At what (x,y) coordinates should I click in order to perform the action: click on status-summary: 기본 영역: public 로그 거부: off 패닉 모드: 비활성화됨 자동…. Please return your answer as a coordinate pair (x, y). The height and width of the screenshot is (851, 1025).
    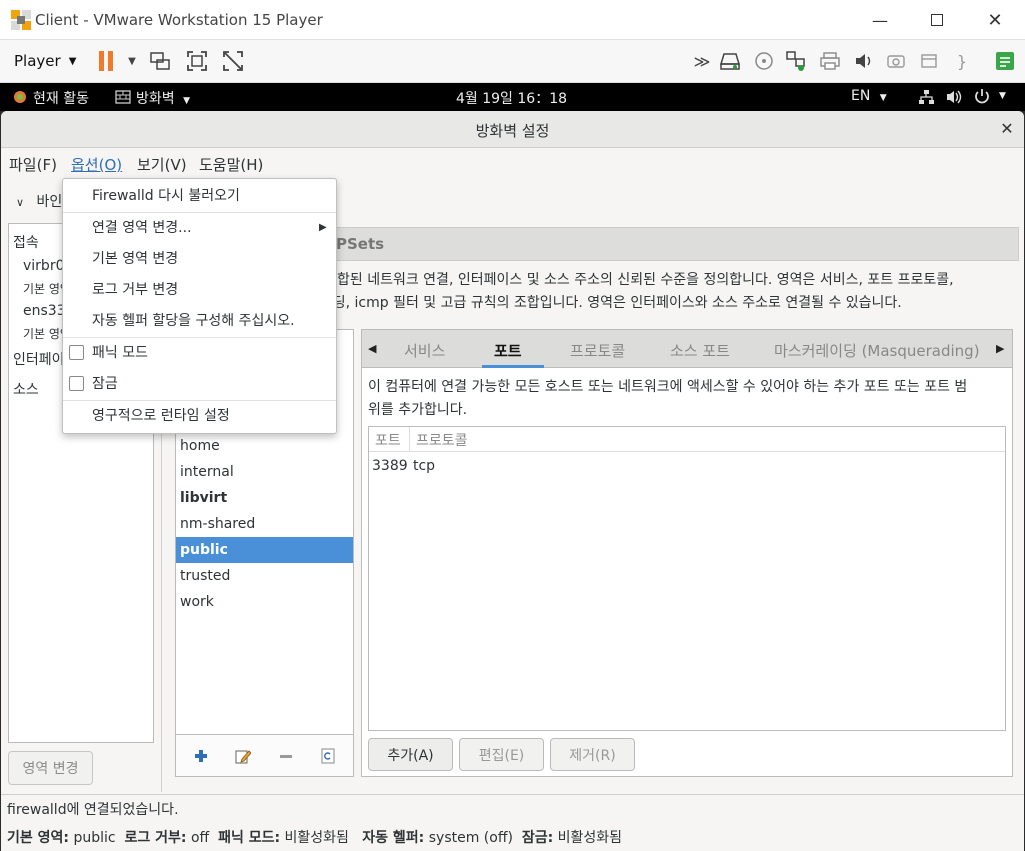
    Looking at the image, I should click on (314, 837).